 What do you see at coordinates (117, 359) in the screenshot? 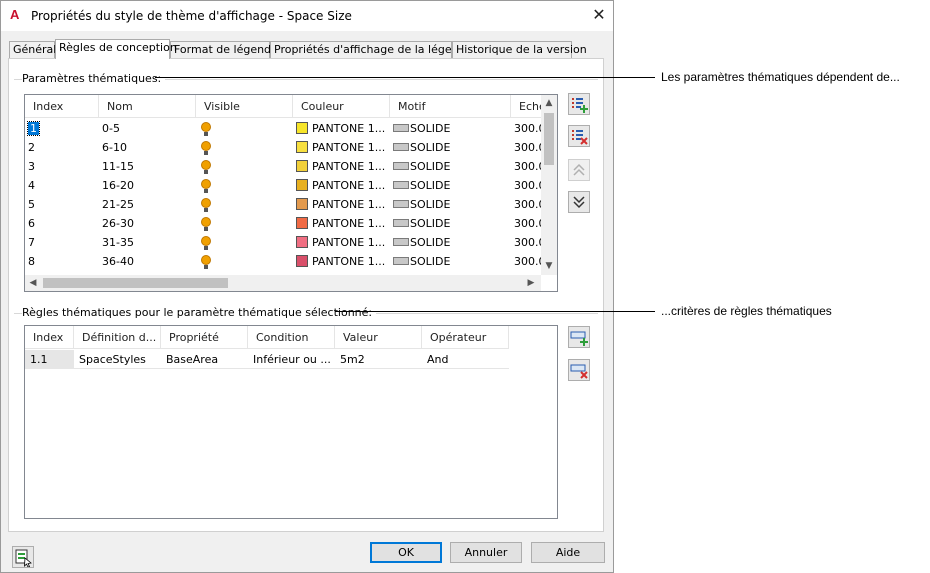
I see `rule-definition: SpaceStyles` at bounding box center [117, 359].